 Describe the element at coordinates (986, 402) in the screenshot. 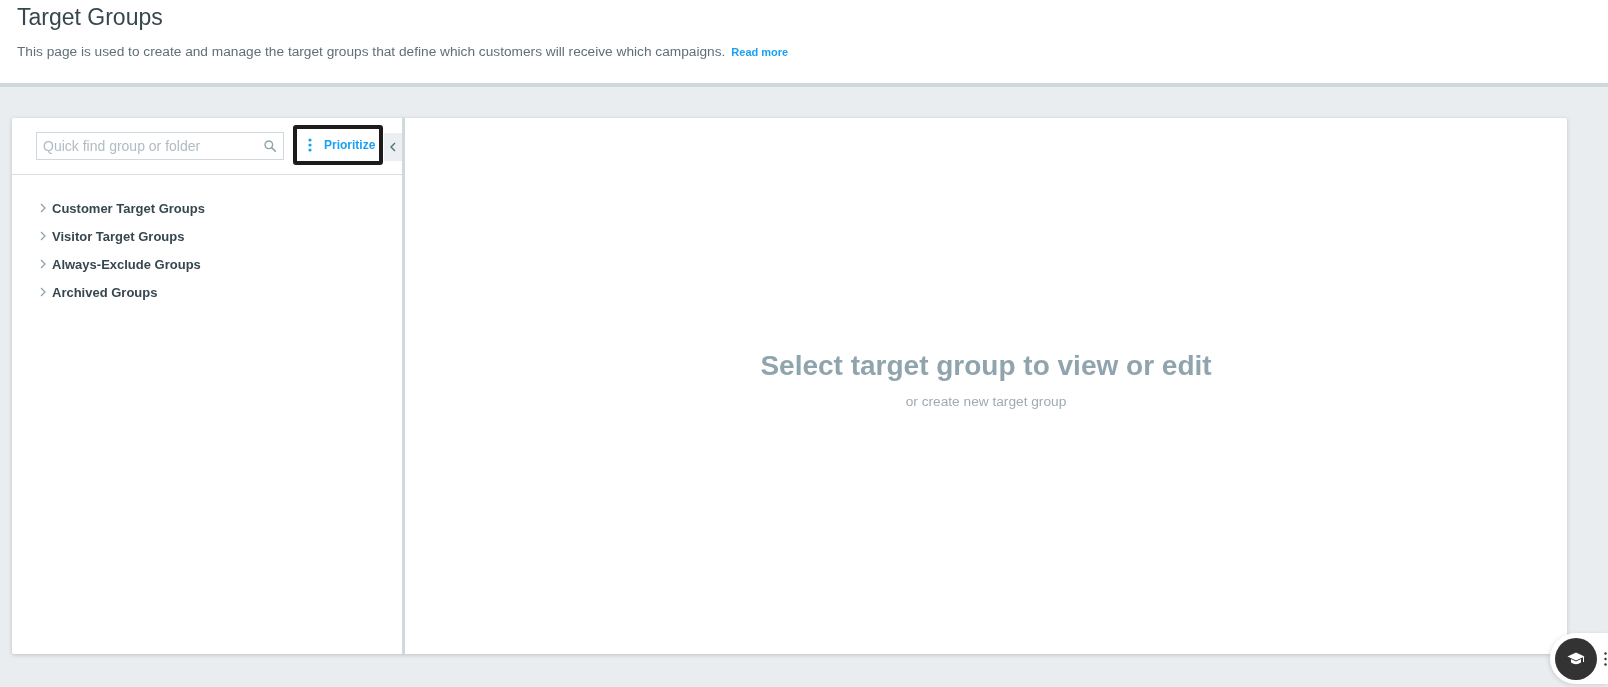

I see `empty-state-subtitle: or create new target group` at that location.